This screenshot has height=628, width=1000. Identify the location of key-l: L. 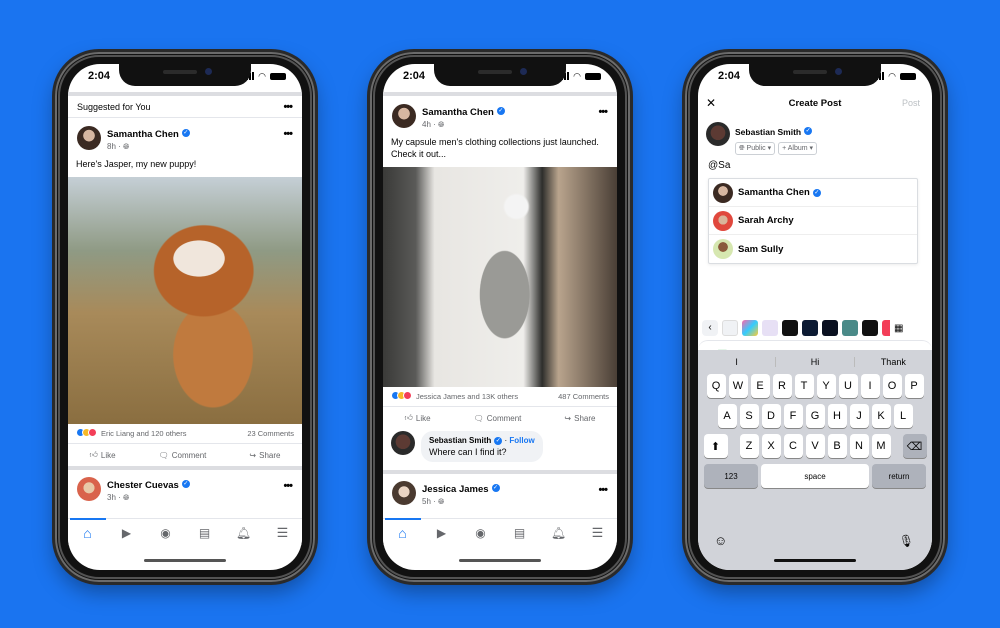
(903, 416).